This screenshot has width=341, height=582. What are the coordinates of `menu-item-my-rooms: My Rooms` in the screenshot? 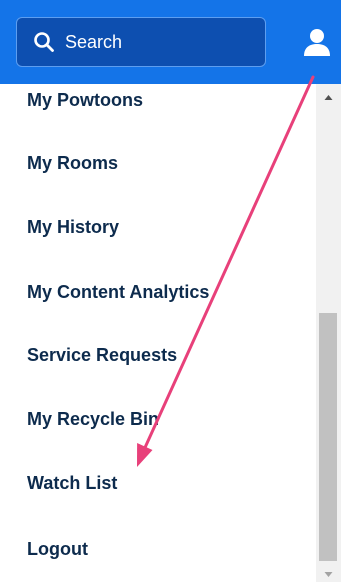 It's located at (72, 163).